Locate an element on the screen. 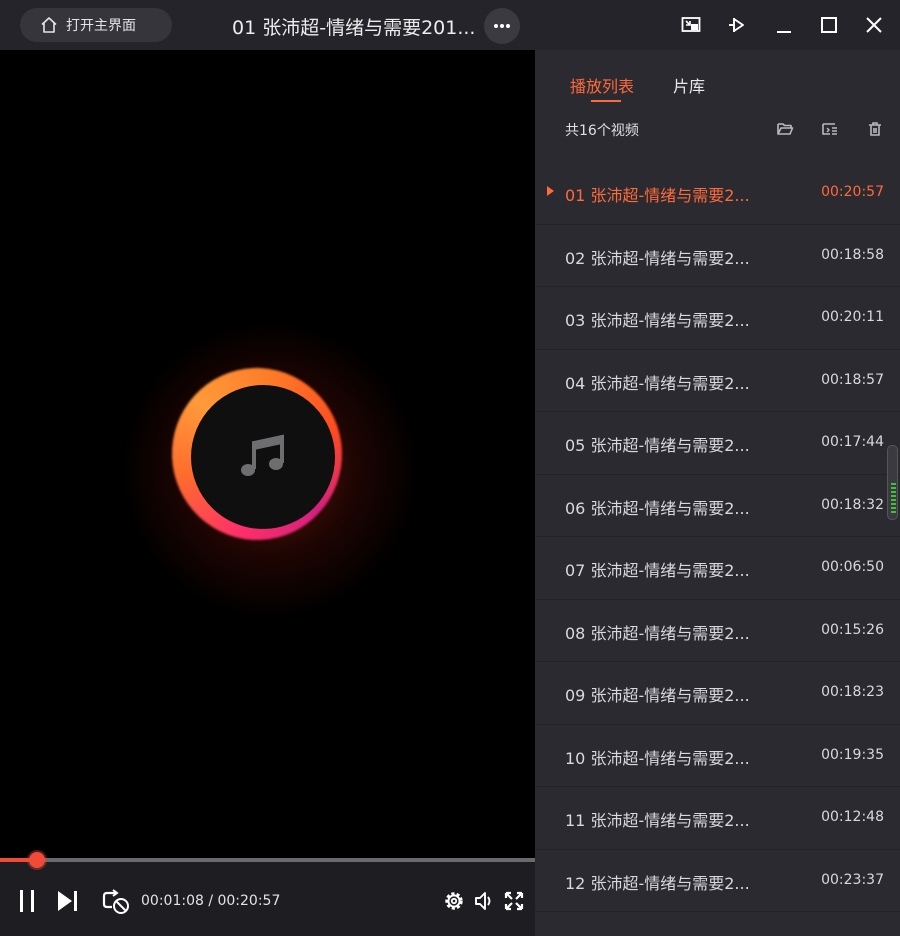 The height and width of the screenshot is (936, 900). next-button is located at coordinates (68, 901).